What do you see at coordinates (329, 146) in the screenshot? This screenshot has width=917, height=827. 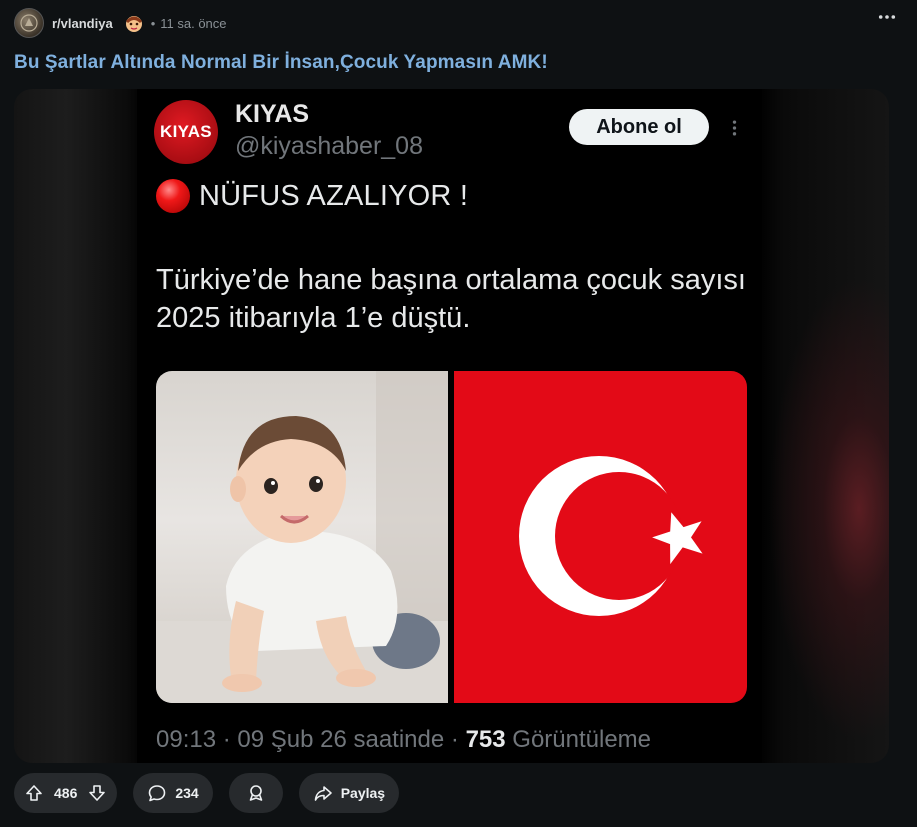 I see `tweet-account-handle: @kiyashaber_08` at bounding box center [329, 146].